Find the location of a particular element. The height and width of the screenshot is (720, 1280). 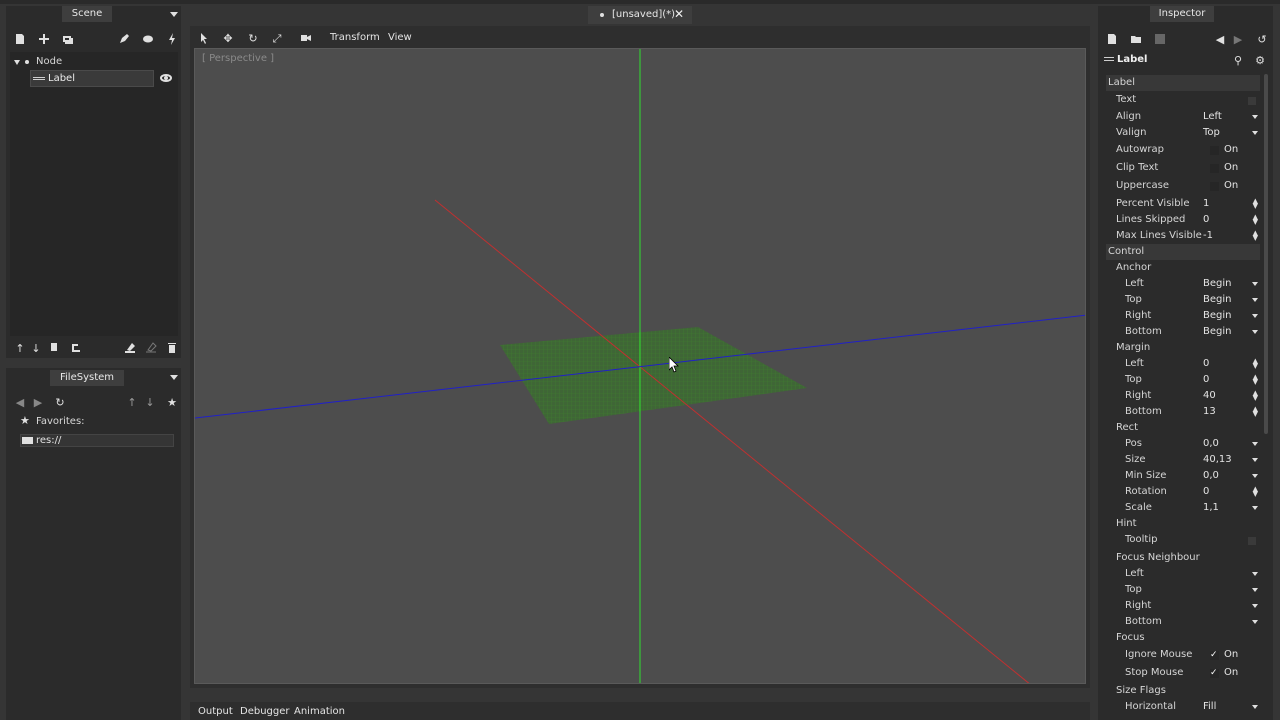

merge-icon is located at coordinates (130, 348).